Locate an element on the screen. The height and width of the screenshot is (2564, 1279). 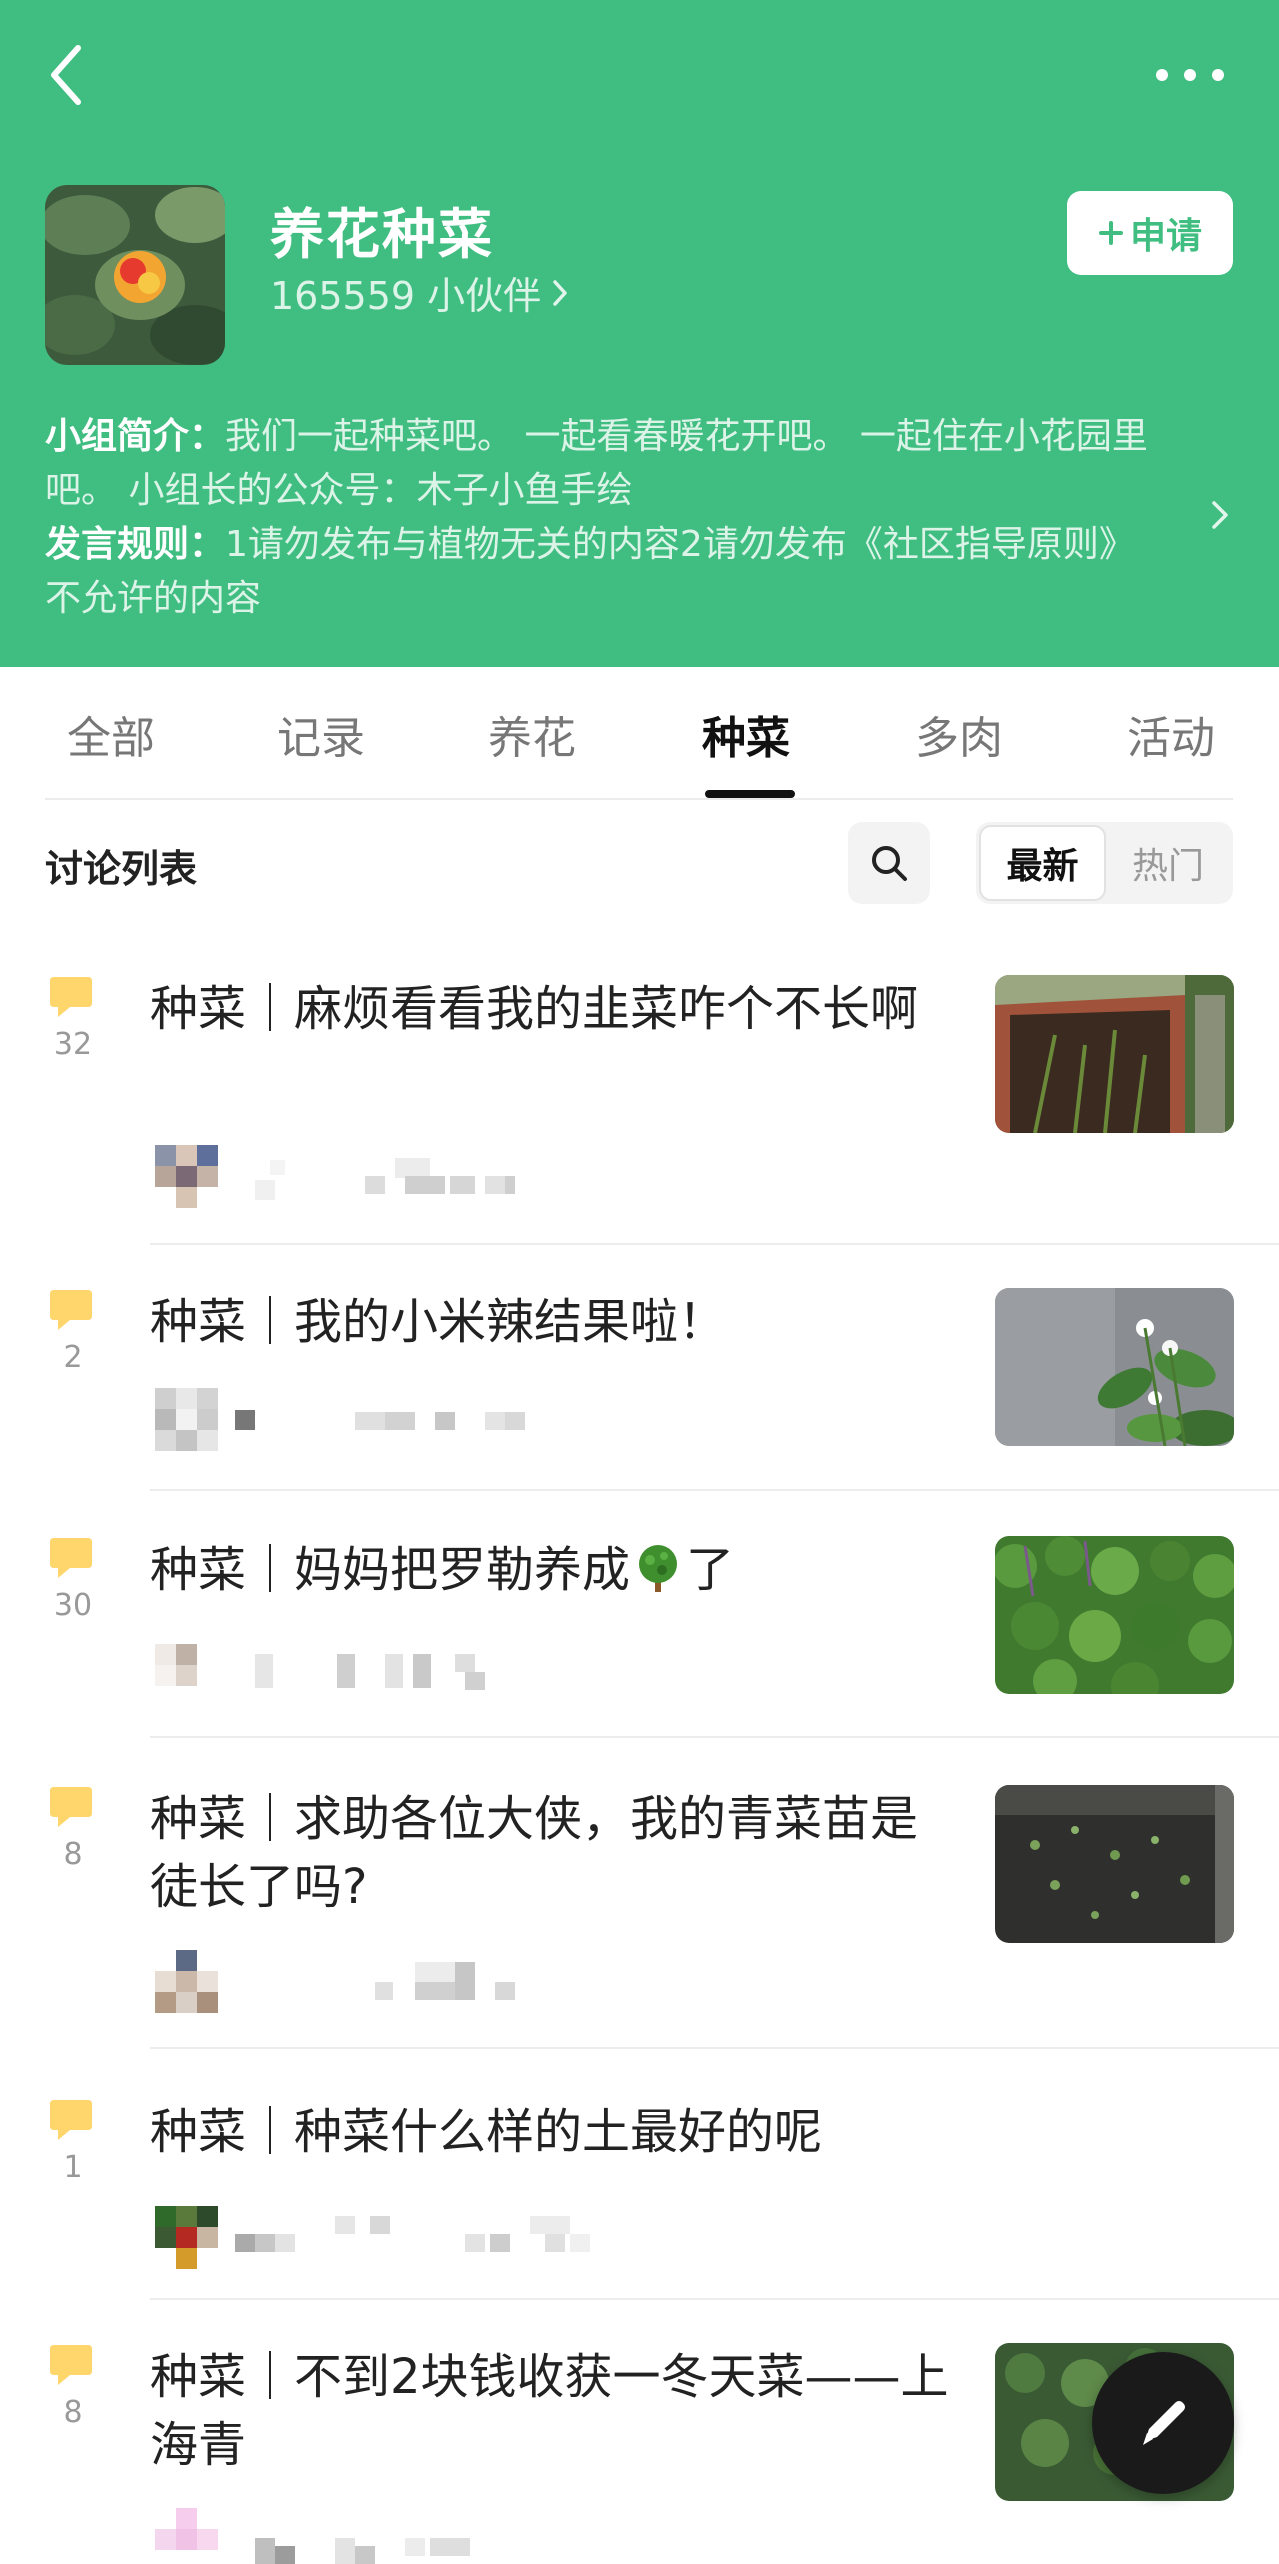
post-title: 种菜｜种菜什么样的土最好的呢 is located at coordinates (486, 2132).